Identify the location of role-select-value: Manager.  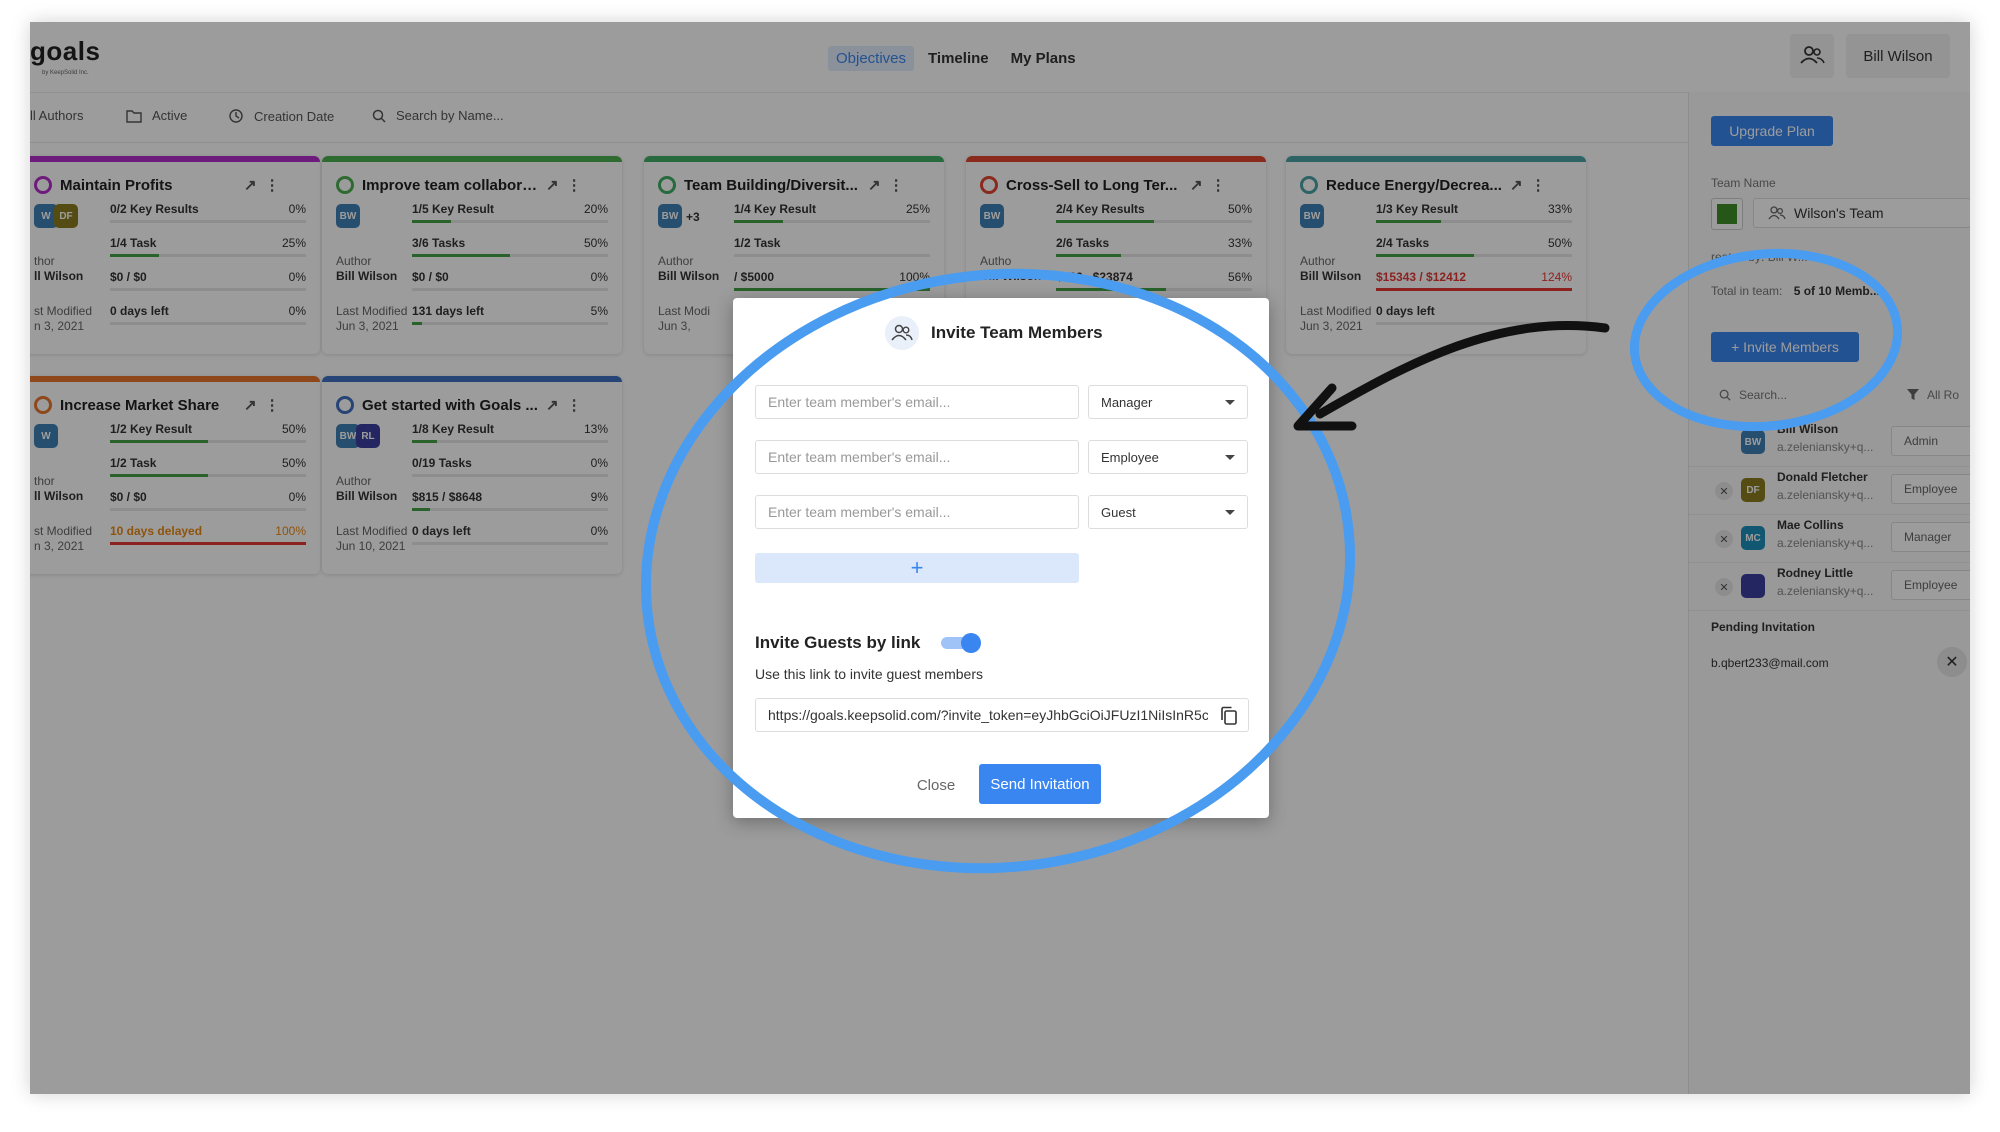
(1127, 402).